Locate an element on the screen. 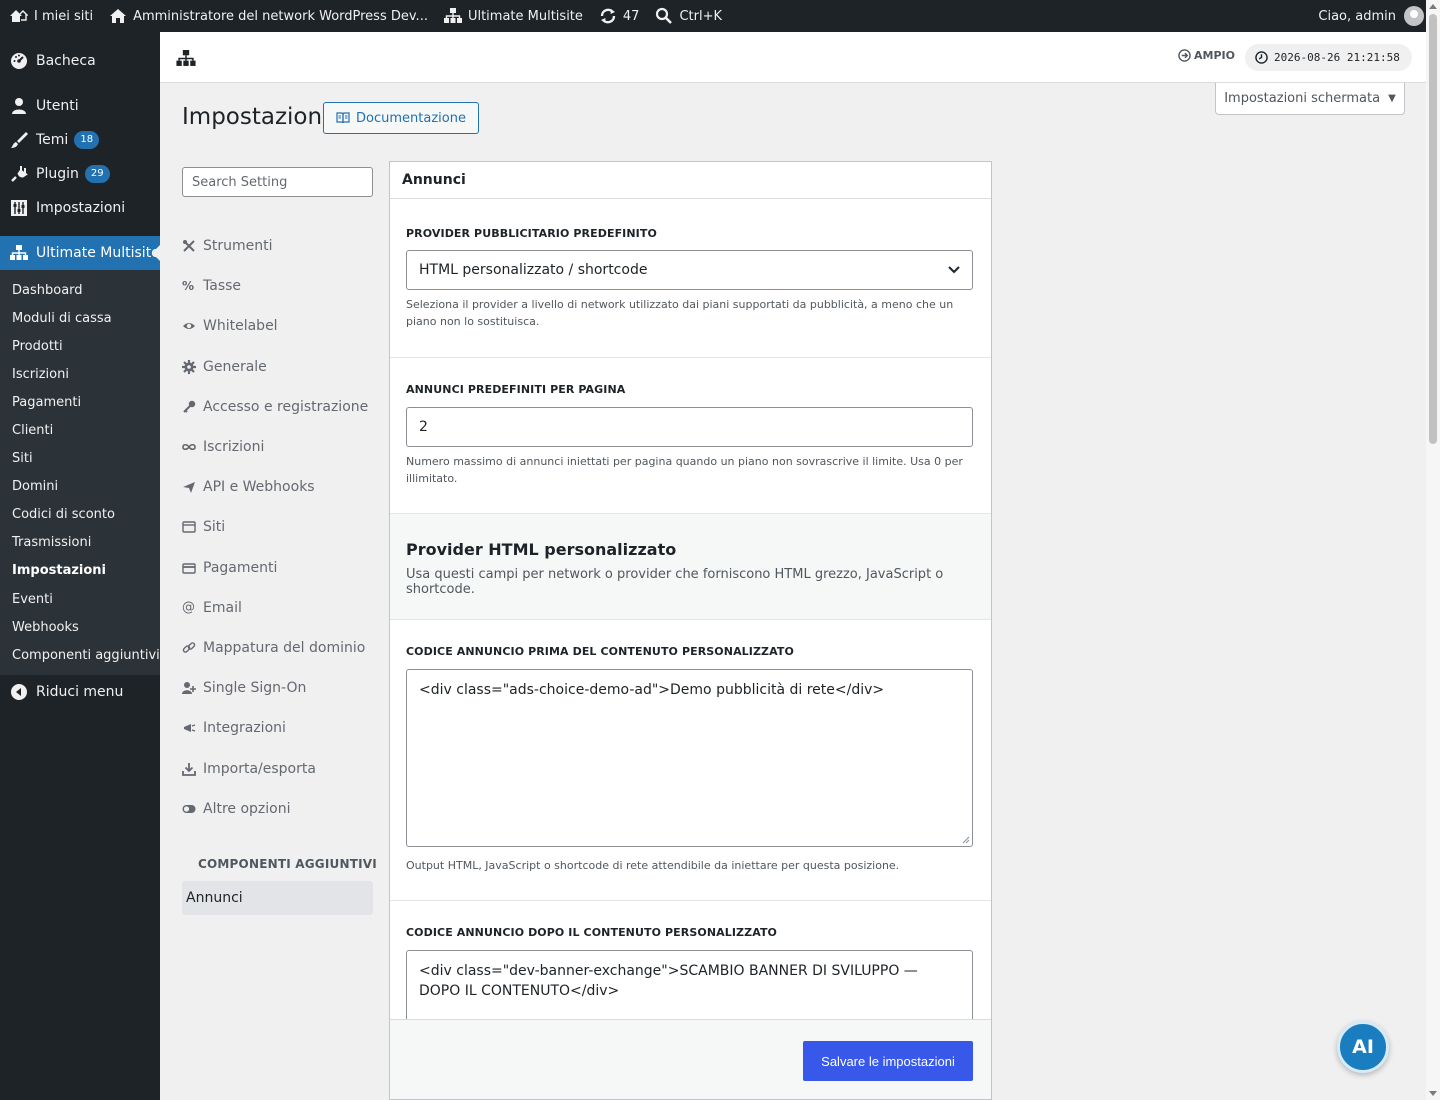 The width and height of the screenshot is (1440, 1100). nav-taxes: % Tasse is located at coordinates (277, 286).